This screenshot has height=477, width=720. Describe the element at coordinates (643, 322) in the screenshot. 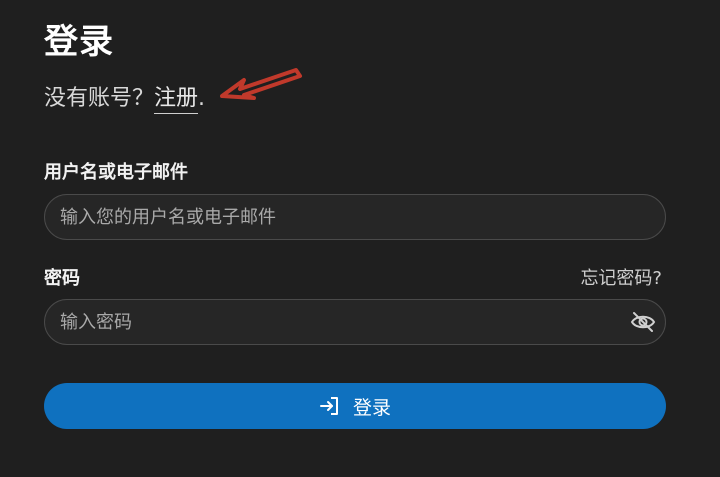

I see `eye-off-icon` at that location.